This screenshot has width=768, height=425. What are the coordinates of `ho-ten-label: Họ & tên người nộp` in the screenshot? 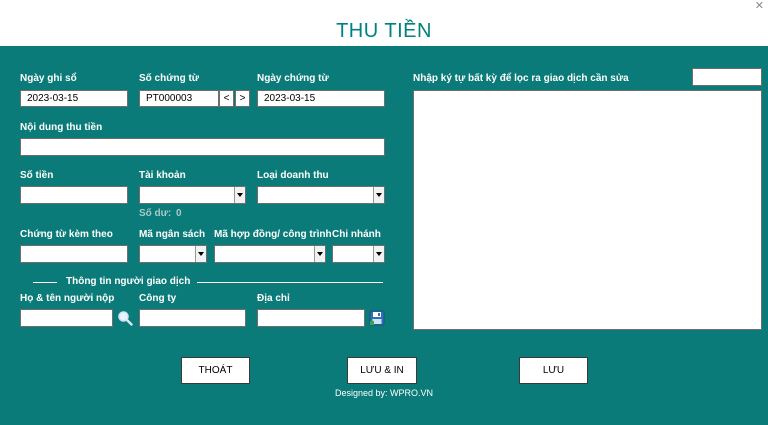 It's located at (67, 298).